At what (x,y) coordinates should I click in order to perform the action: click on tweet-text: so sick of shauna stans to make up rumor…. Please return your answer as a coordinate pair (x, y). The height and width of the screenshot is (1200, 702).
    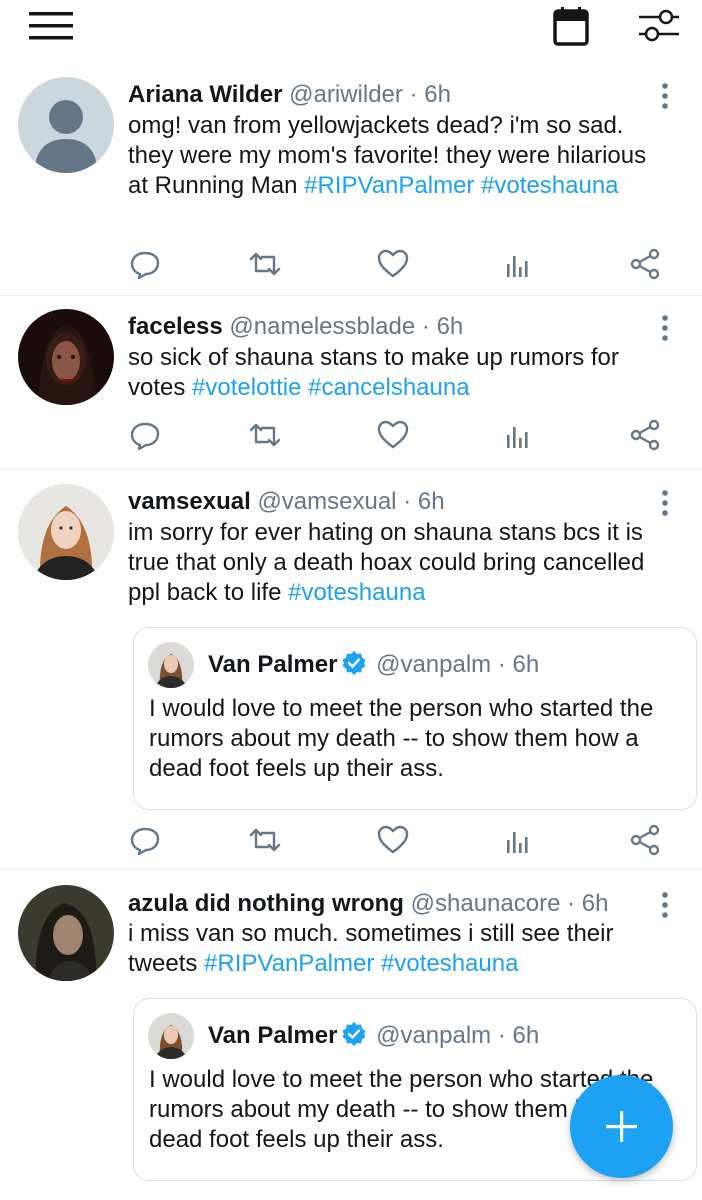
    Looking at the image, I should click on (400, 373).